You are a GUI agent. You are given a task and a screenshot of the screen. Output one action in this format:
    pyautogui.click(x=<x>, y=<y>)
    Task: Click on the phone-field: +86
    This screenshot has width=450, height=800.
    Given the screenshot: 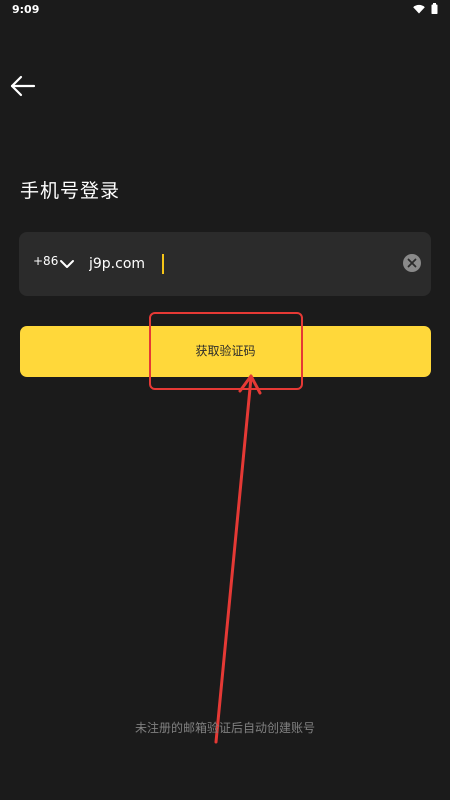 What is the action you would take?
    pyautogui.click(x=225, y=264)
    